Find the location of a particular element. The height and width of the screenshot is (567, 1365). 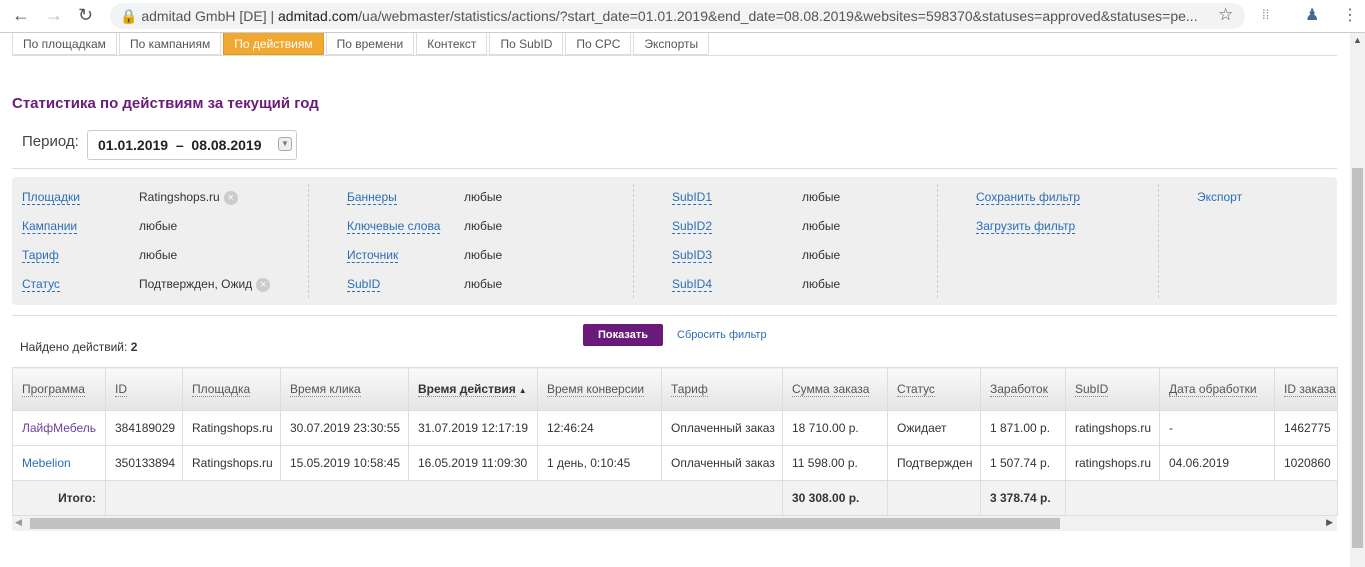

filter-col2-label: Баннеры is located at coordinates (372, 197).